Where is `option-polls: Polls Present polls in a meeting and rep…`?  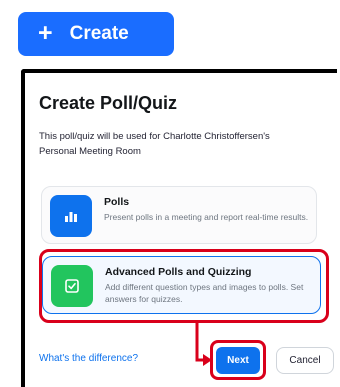
option-polls: Polls Present polls in a meeting and rep… is located at coordinates (179, 215).